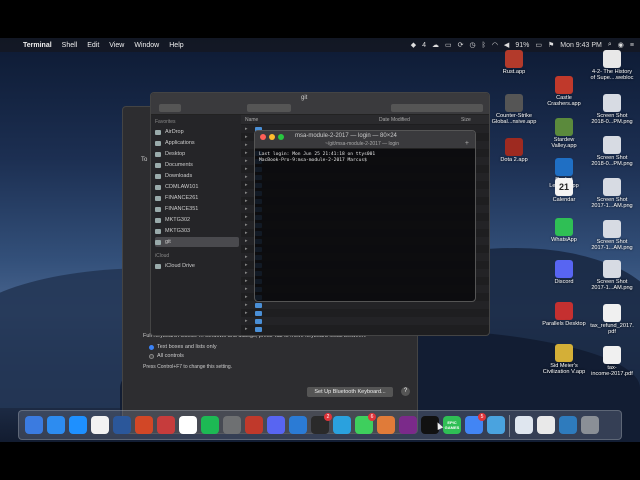 This screenshot has height=480, width=640. I want to click on menu-edit: Edit, so click(93, 45).